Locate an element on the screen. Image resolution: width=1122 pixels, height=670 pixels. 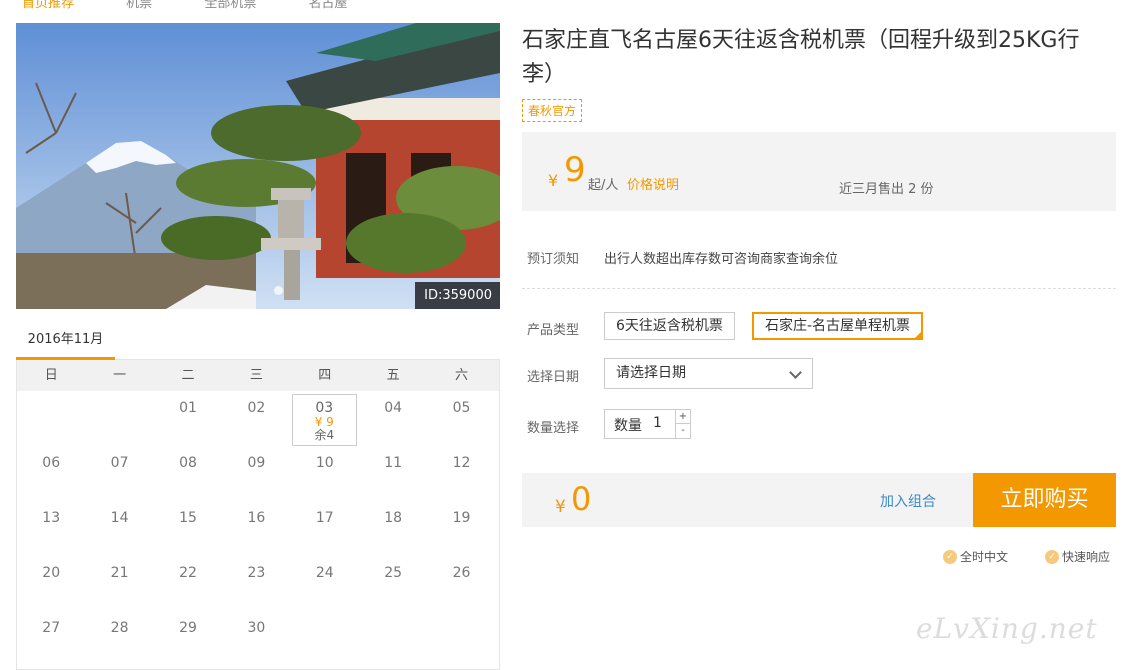
calendar-day: 16 is located at coordinates (256, 531).